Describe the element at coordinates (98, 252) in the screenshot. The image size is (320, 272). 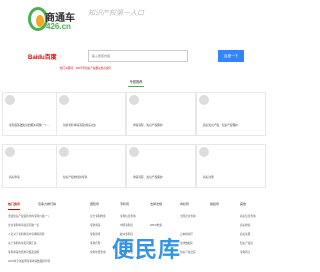
I see `grid-link: 专利年费查询` at that location.